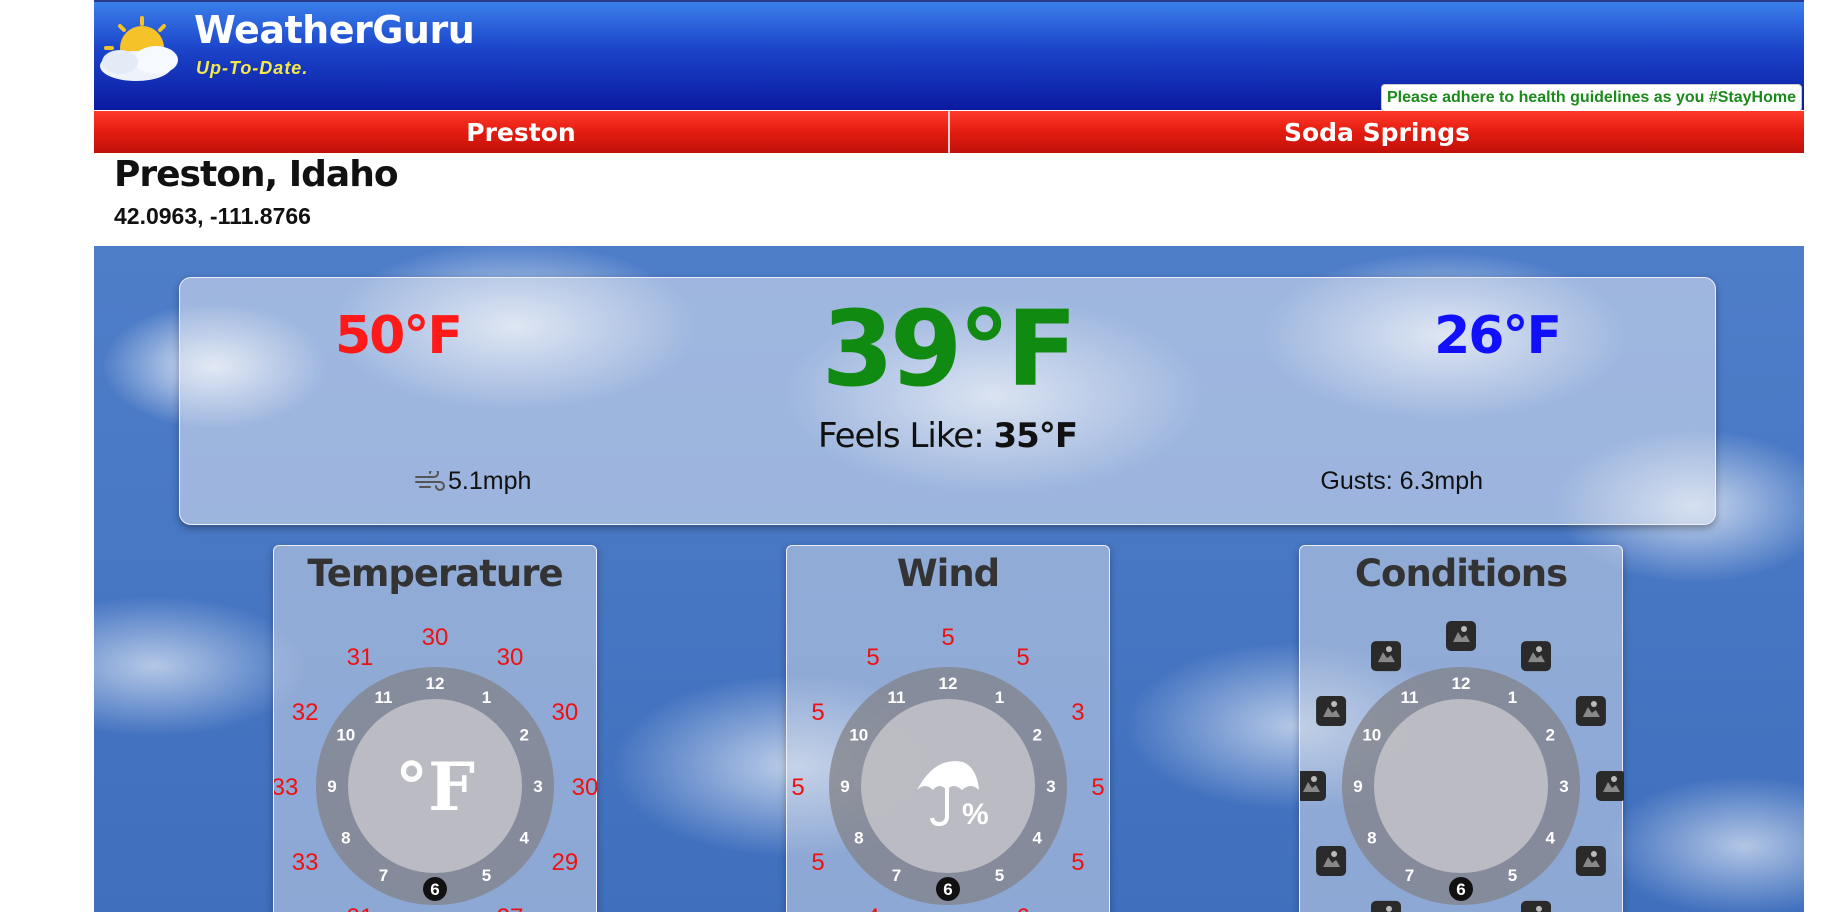 This screenshot has height=912, width=1833. I want to click on low-temp: 26°F, so click(1498, 336).